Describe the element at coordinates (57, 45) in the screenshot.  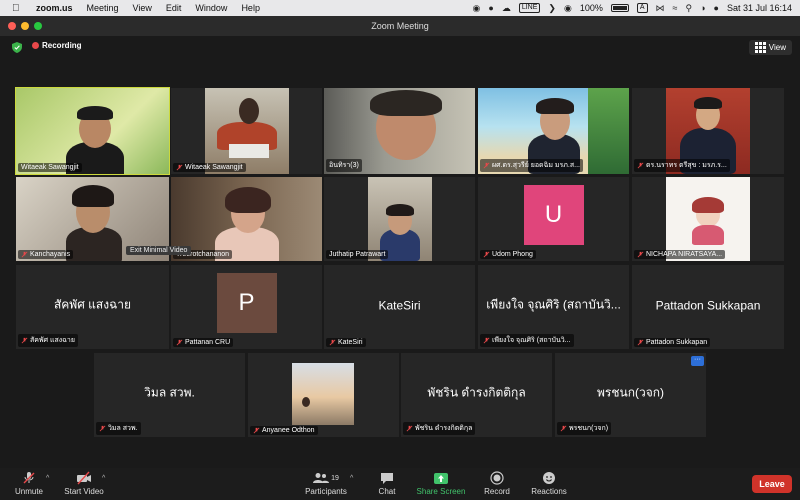
I see `recording-indicator: Recording` at that location.